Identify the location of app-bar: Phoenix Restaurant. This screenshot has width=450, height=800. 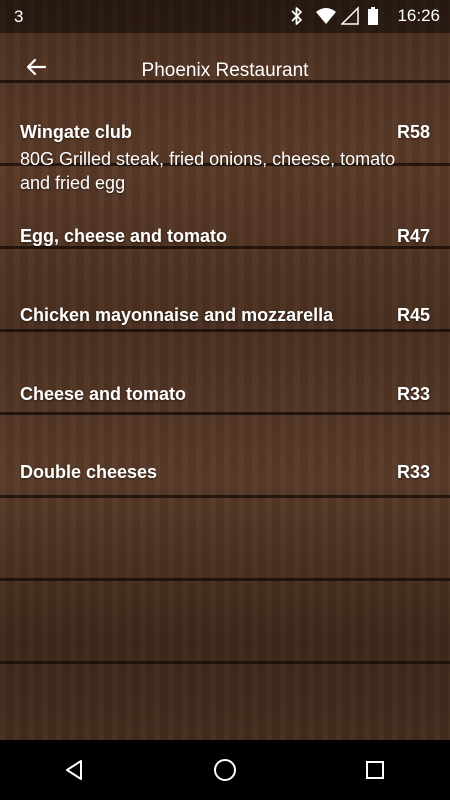
(225, 69).